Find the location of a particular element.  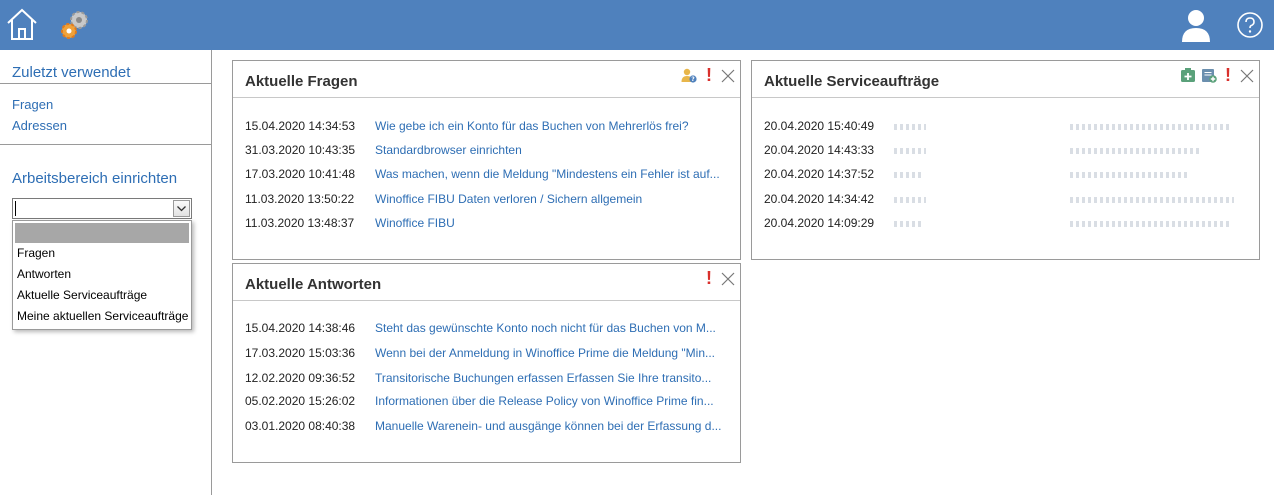

gears-icon is located at coordinates (75, 24).